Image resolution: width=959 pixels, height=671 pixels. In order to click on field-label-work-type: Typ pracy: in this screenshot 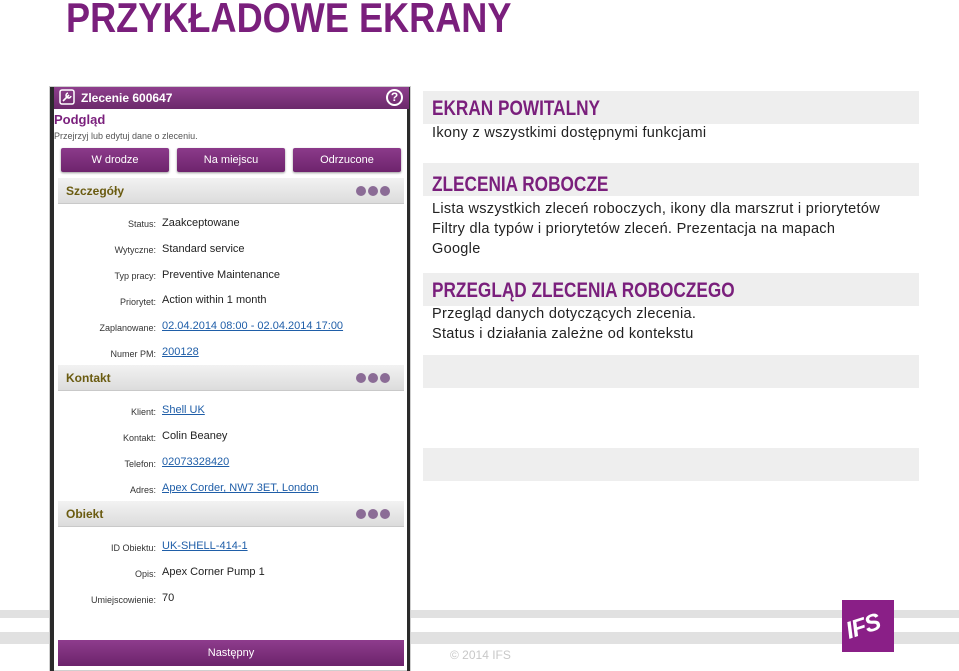, I will do `click(135, 276)`.